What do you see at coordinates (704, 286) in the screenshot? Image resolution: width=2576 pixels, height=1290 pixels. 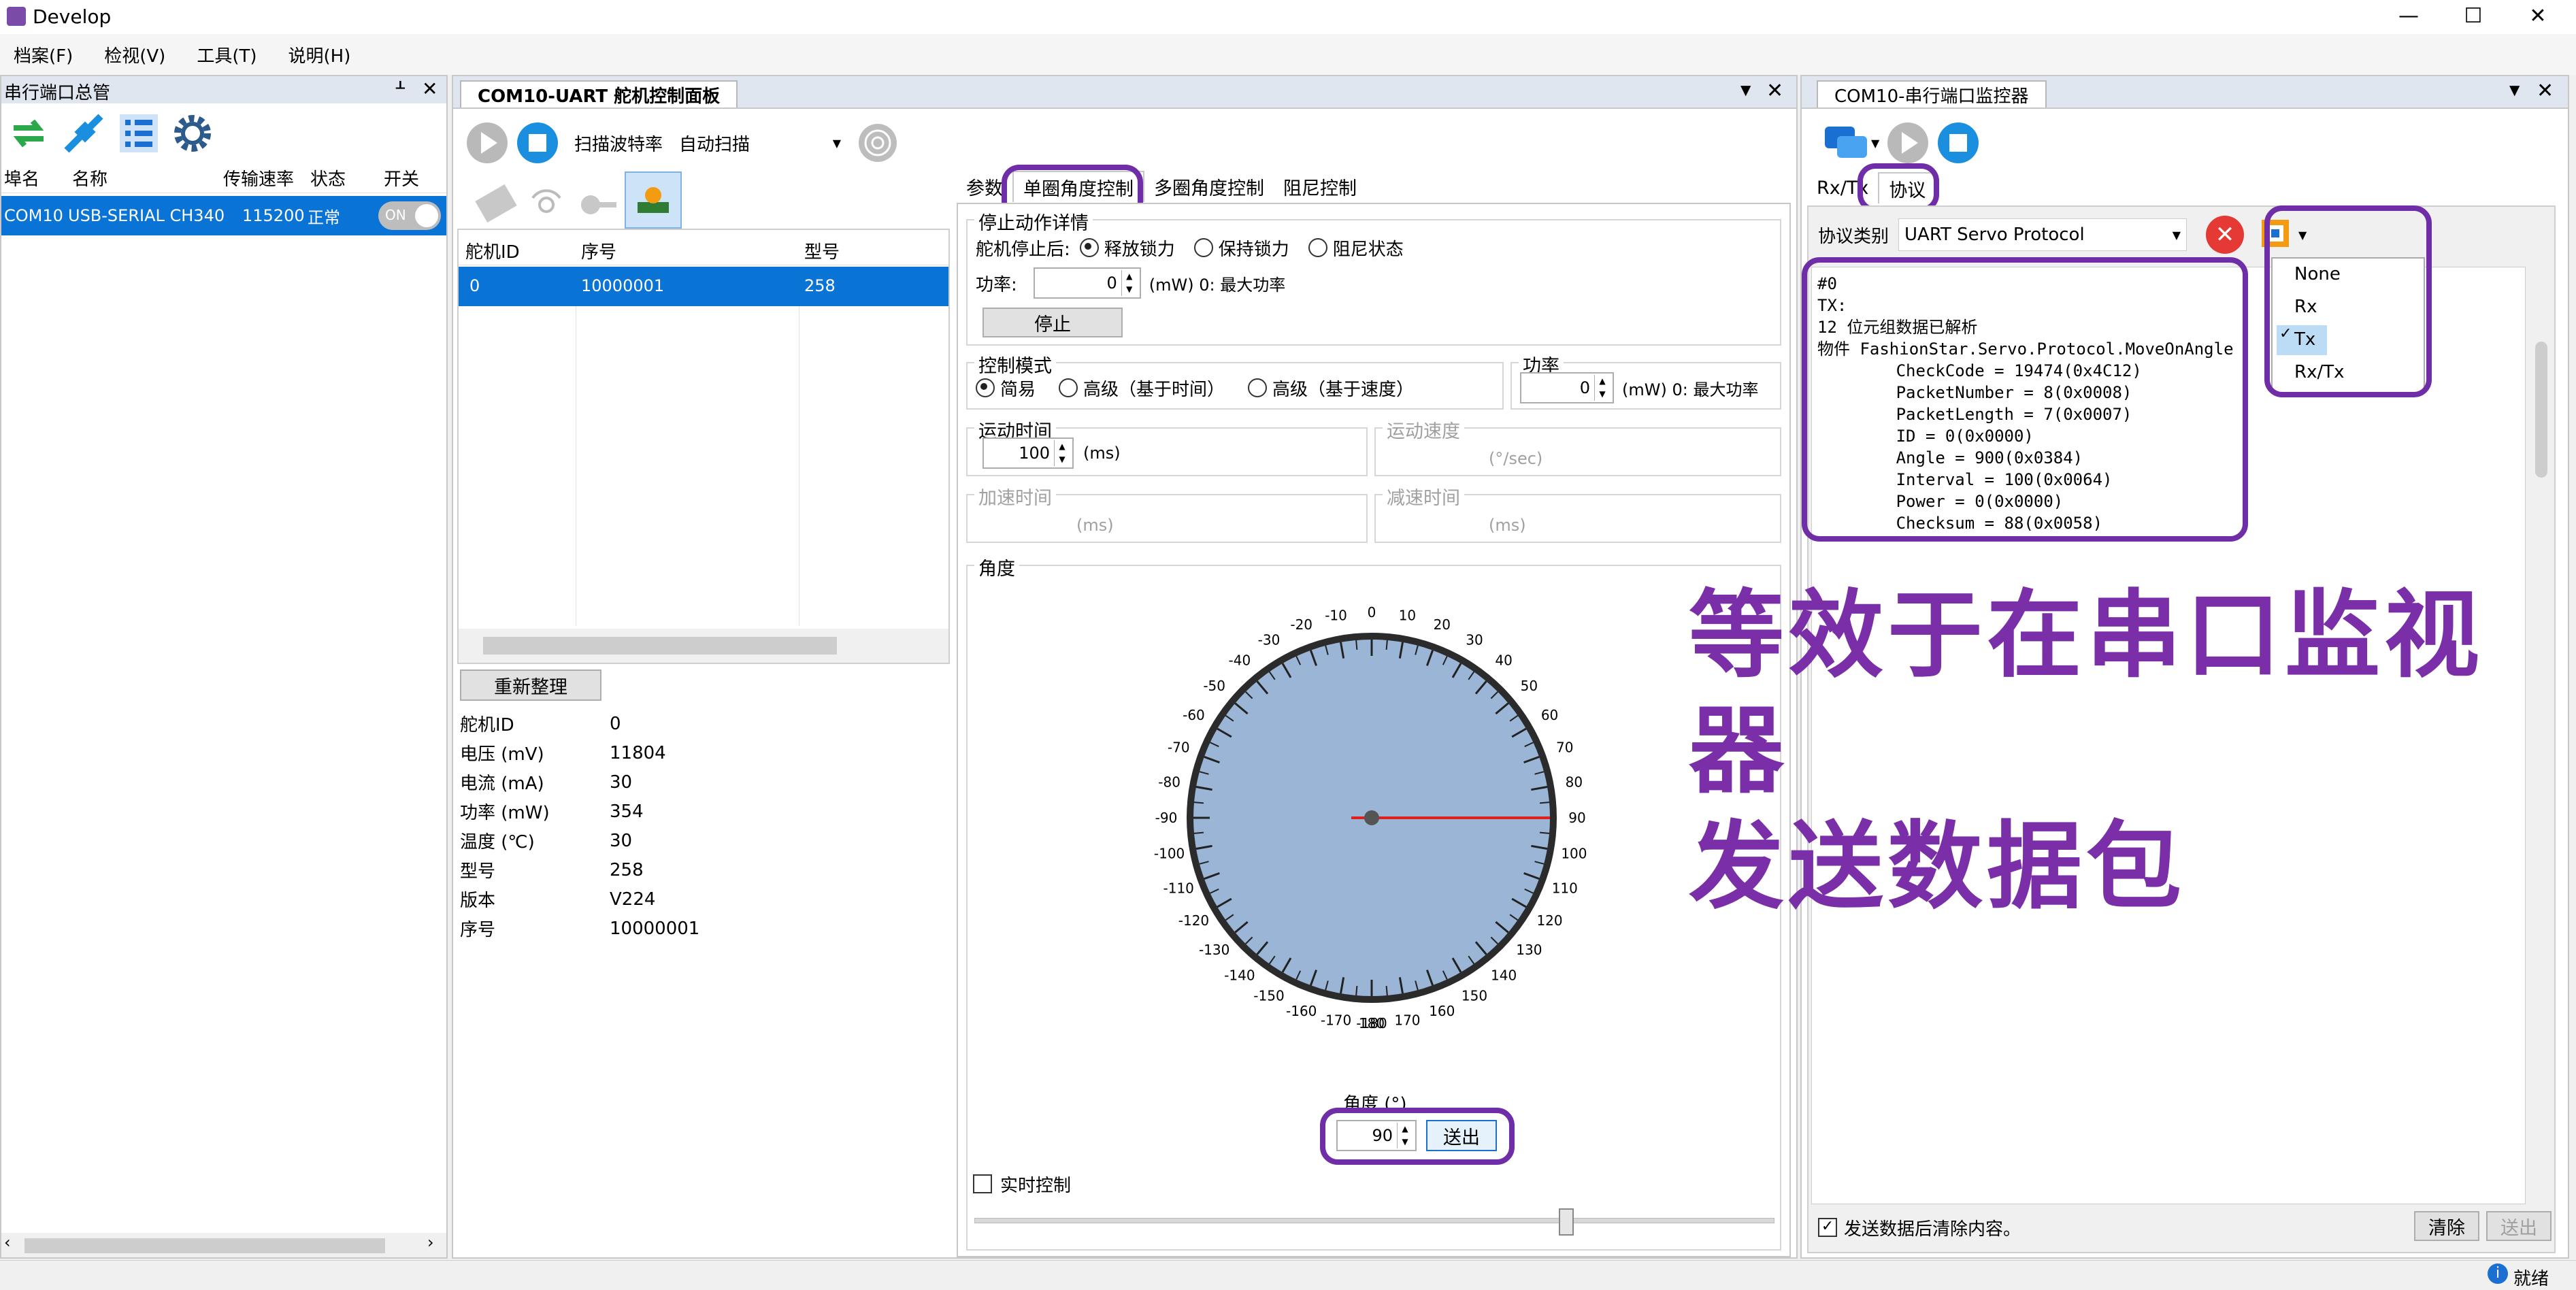 I see `table-row: 0 10000001 258` at bounding box center [704, 286].